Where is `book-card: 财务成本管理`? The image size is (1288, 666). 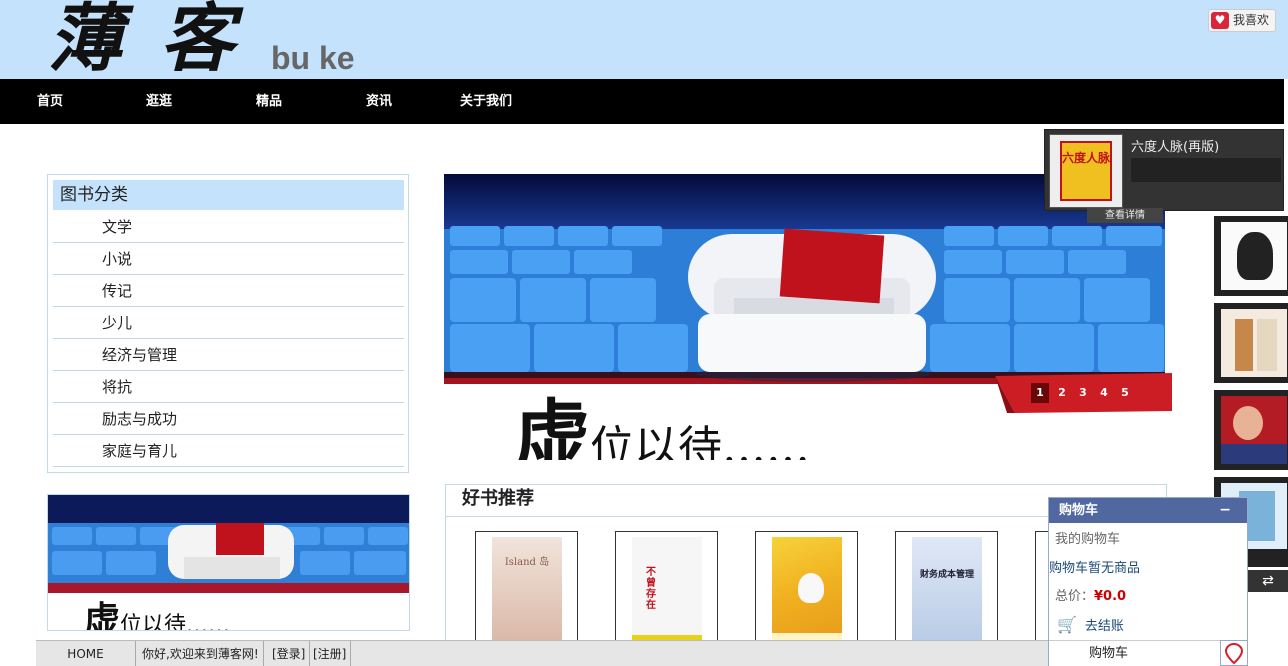
book-card: 财务成本管理 is located at coordinates (946, 591).